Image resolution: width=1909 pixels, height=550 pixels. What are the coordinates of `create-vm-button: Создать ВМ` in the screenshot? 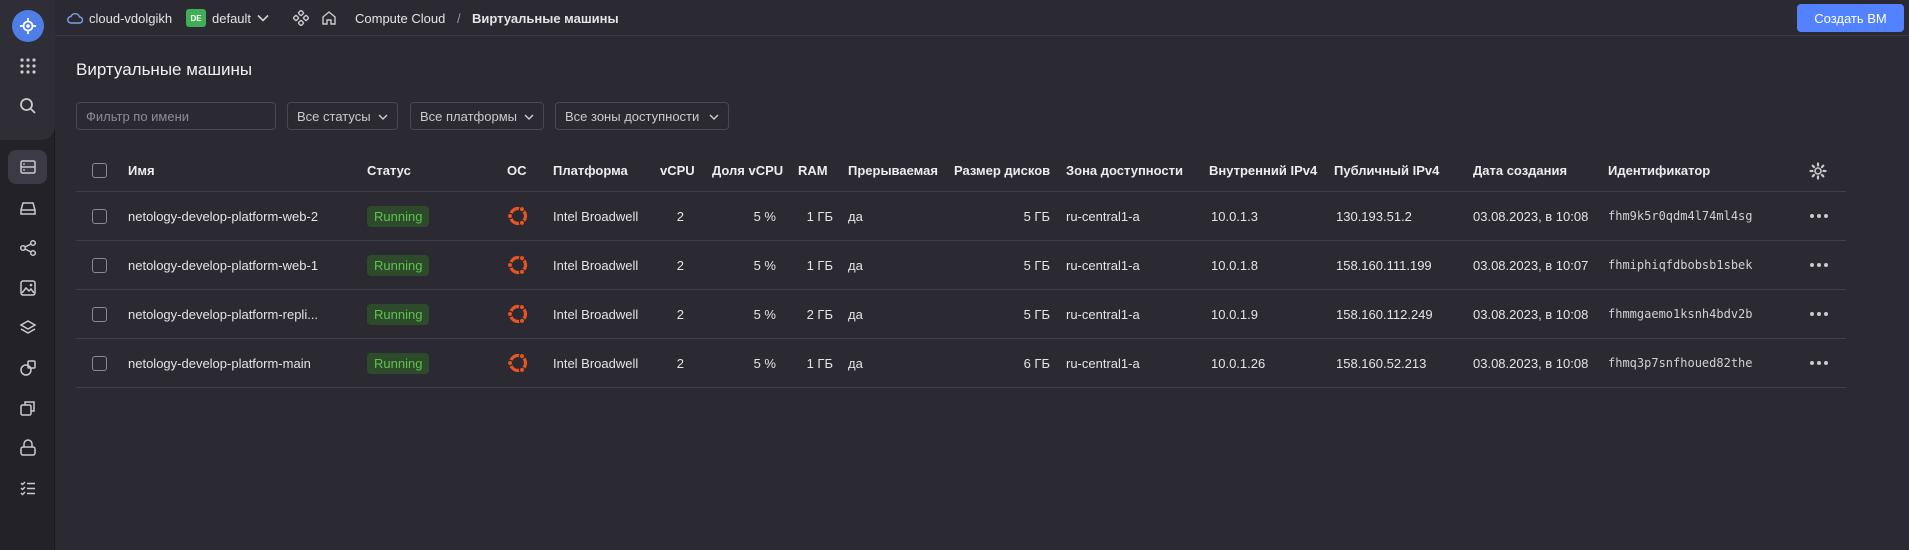 It's located at (1850, 18).